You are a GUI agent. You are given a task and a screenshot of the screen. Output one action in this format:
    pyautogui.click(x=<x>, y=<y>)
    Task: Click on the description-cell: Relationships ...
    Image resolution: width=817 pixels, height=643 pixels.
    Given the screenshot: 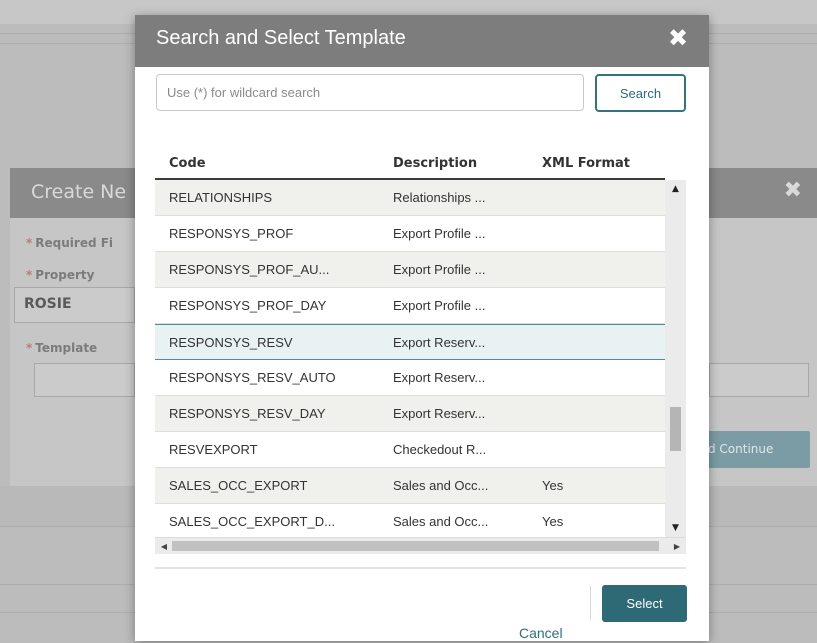 What is the action you would take?
    pyautogui.click(x=439, y=197)
    